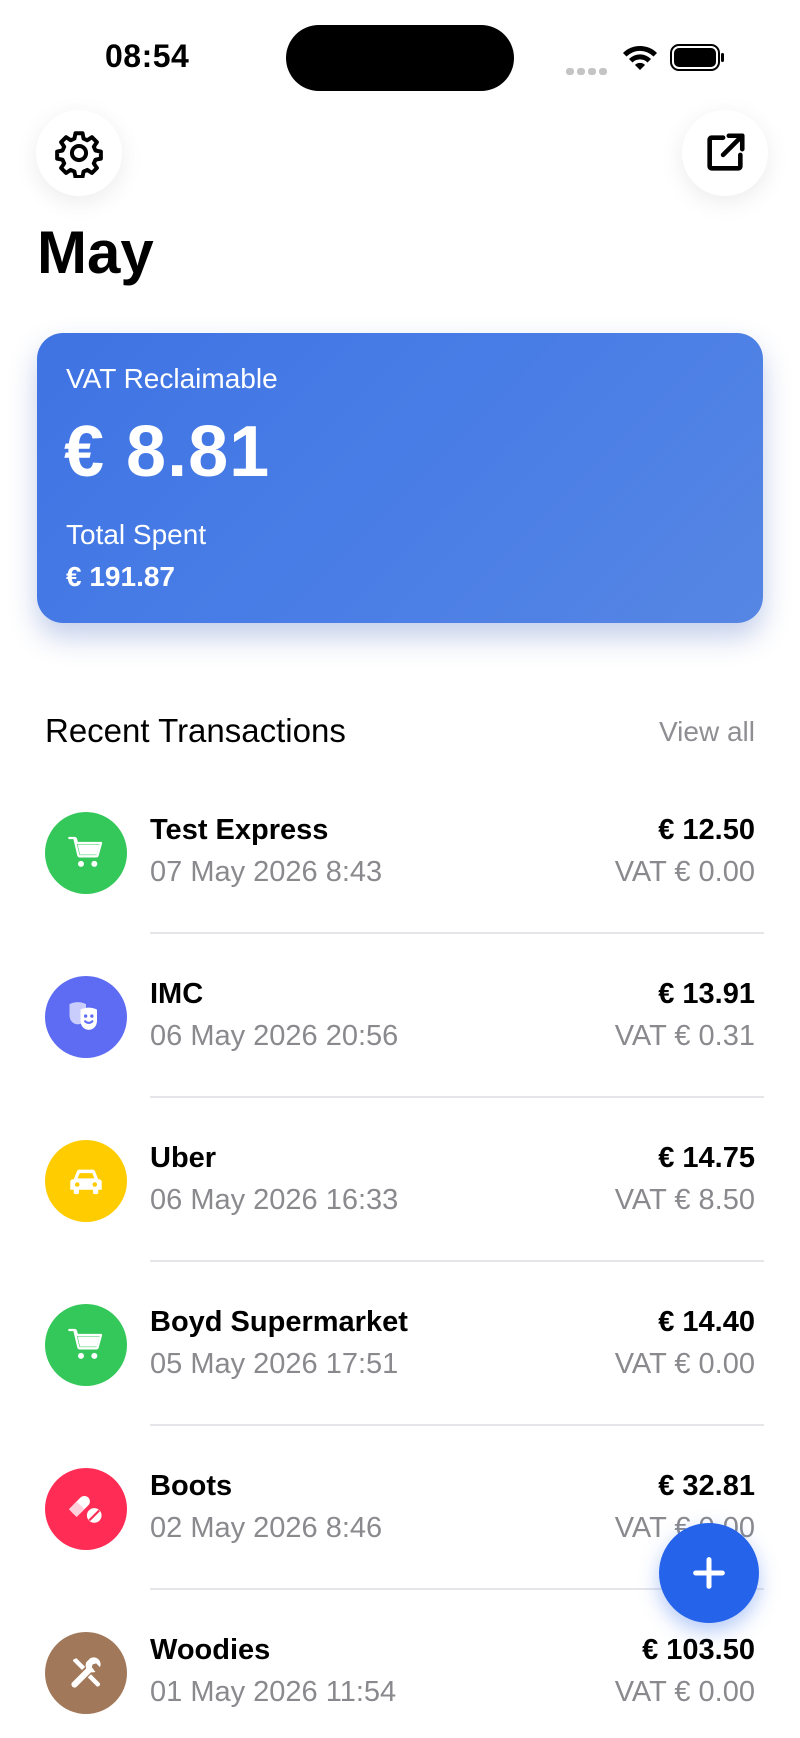  Describe the element at coordinates (167, 452) in the screenshot. I see `vat-reclaimable-value: € 8.81` at that location.